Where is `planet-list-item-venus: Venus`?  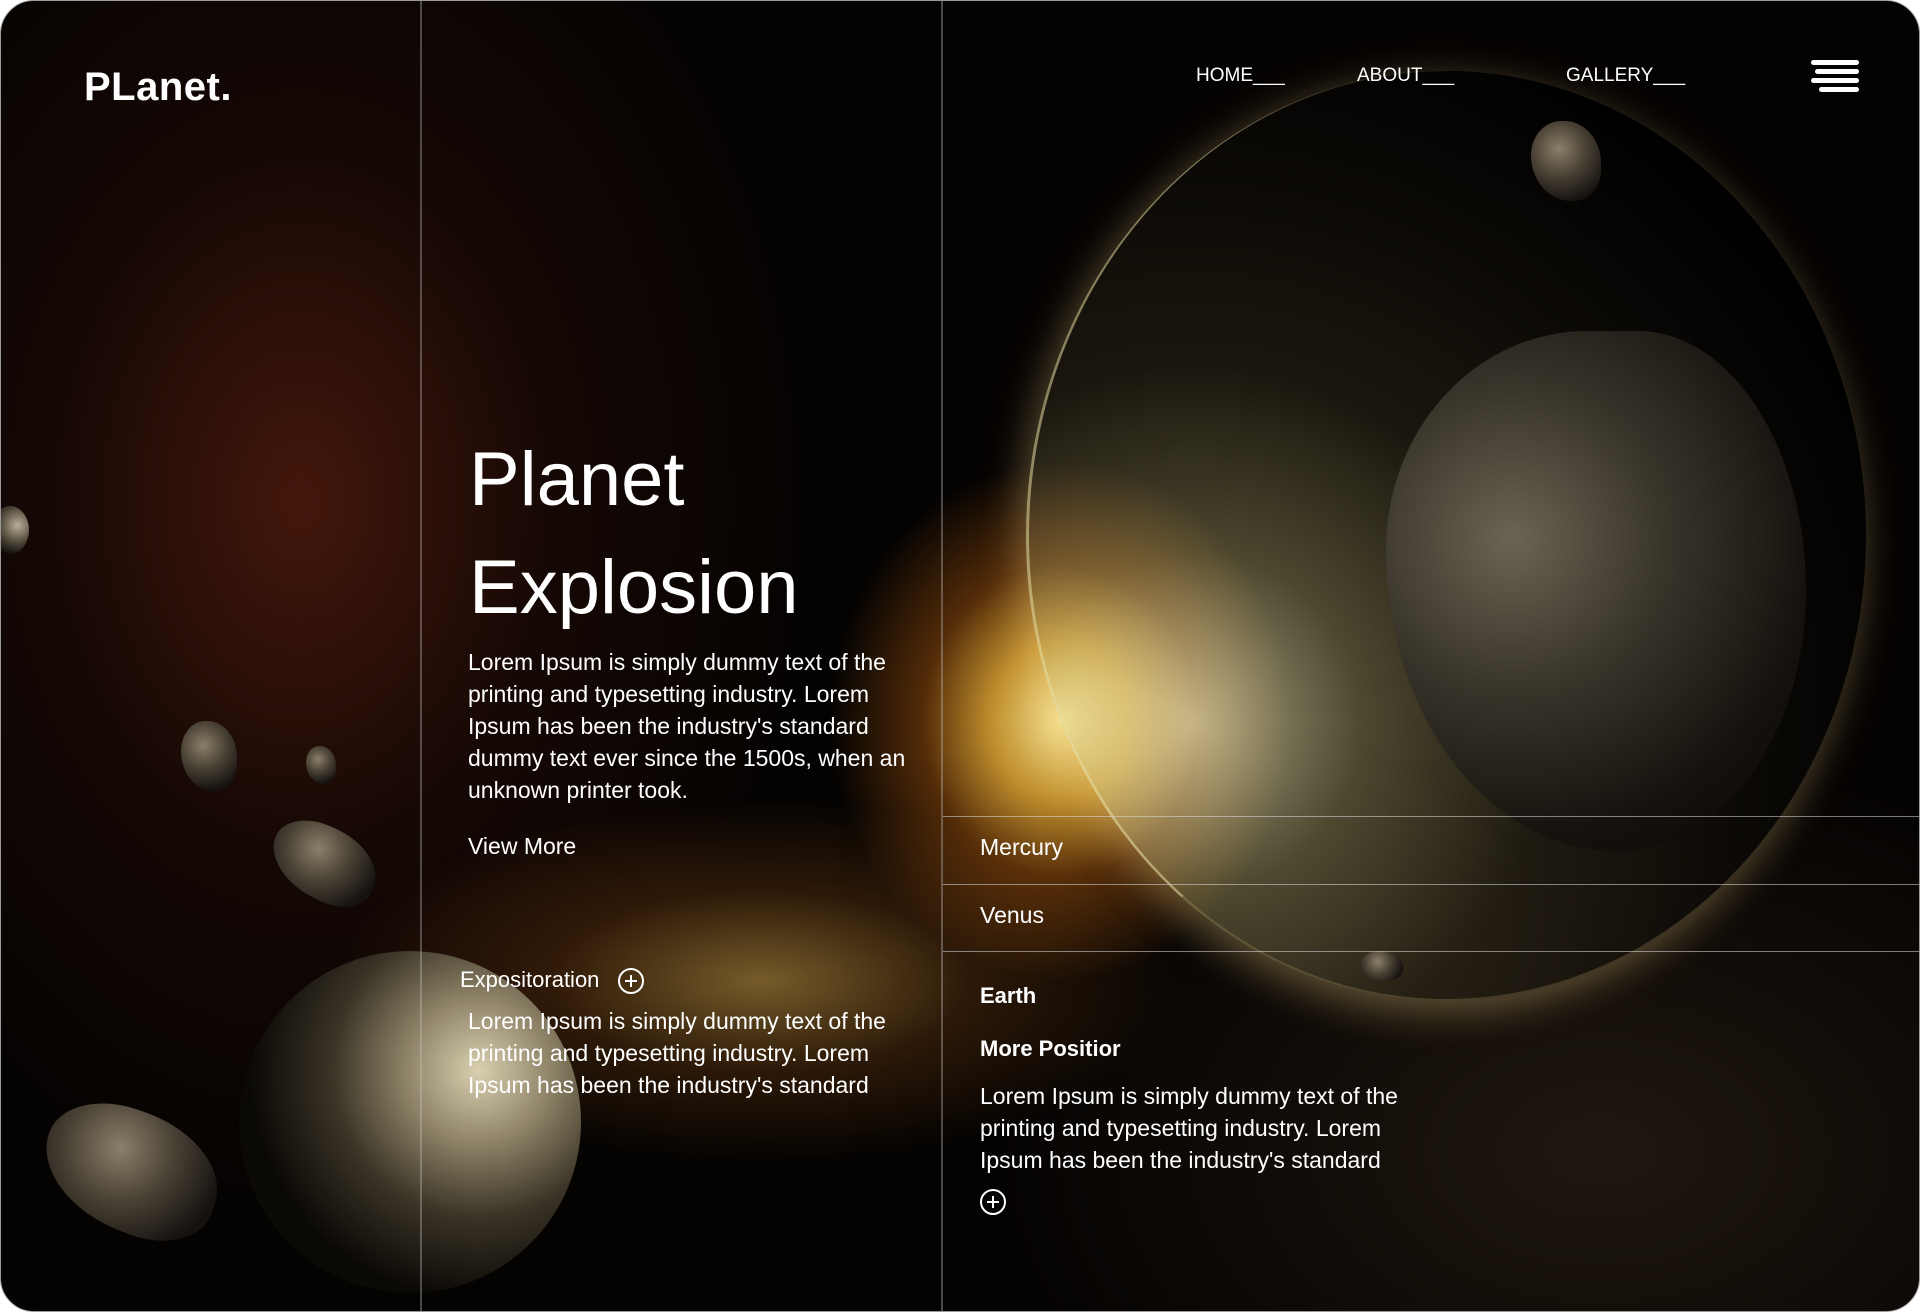
planet-list-item-venus: Venus is located at coordinates (1431, 918).